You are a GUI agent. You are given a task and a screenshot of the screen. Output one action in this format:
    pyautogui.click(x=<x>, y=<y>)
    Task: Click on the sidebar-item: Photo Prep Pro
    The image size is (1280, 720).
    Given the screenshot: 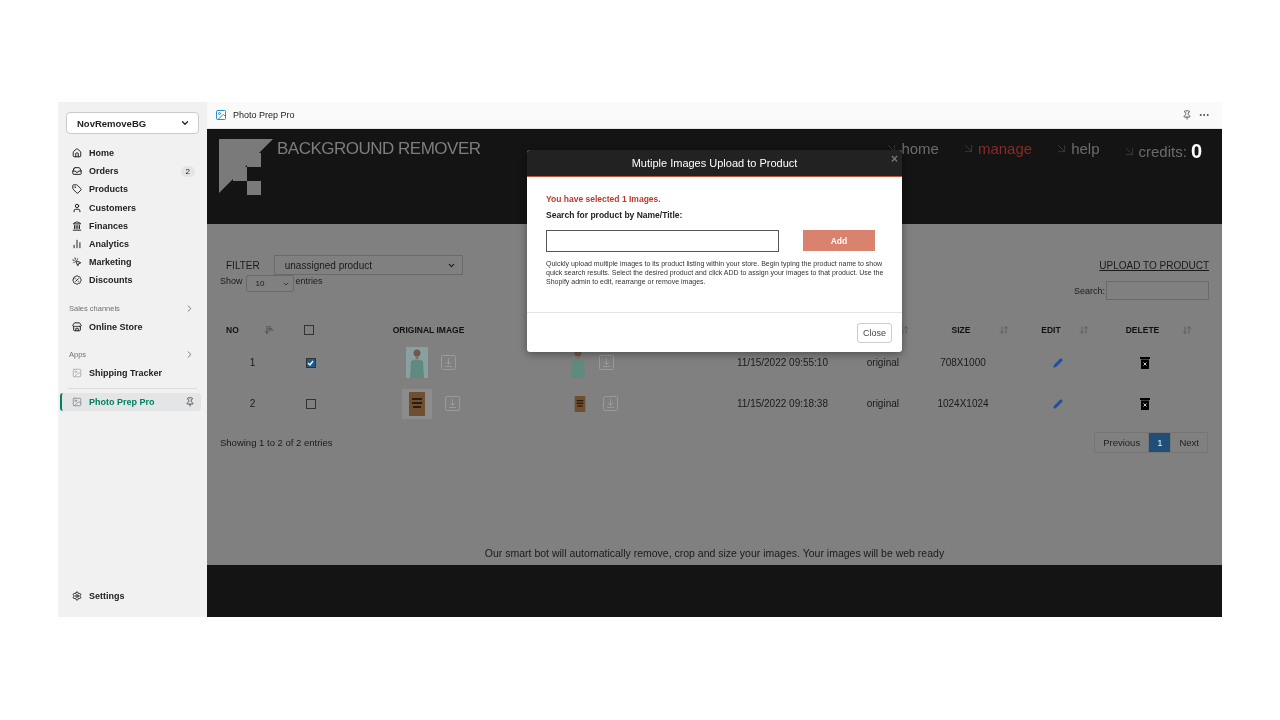 What is the action you would take?
    pyautogui.click(x=130, y=402)
    